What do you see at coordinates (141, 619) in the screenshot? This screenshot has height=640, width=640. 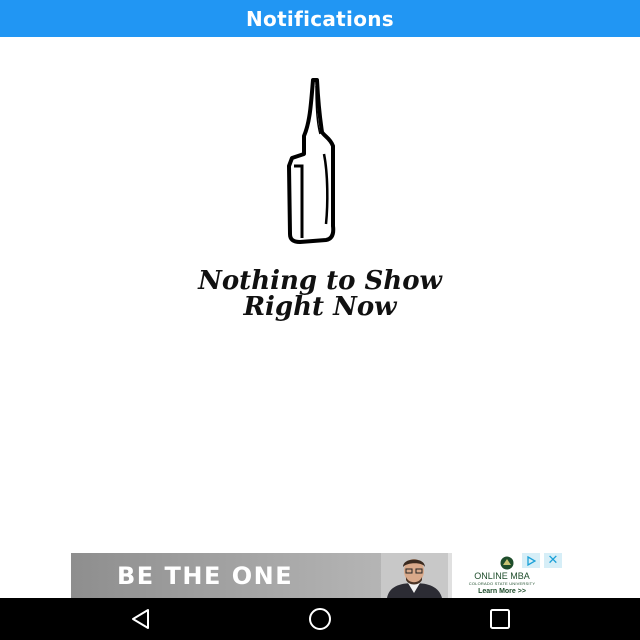 I see `back-icon` at bounding box center [141, 619].